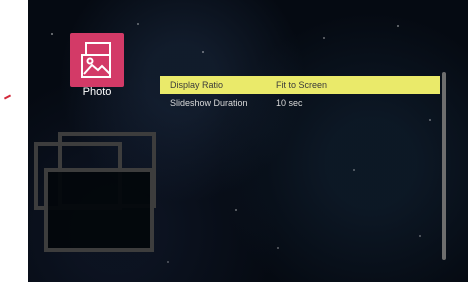 This screenshot has height=282, width=468. Describe the element at coordinates (209, 103) in the screenshot. I see `menu-item-label: Slideshow Duration` at that location.